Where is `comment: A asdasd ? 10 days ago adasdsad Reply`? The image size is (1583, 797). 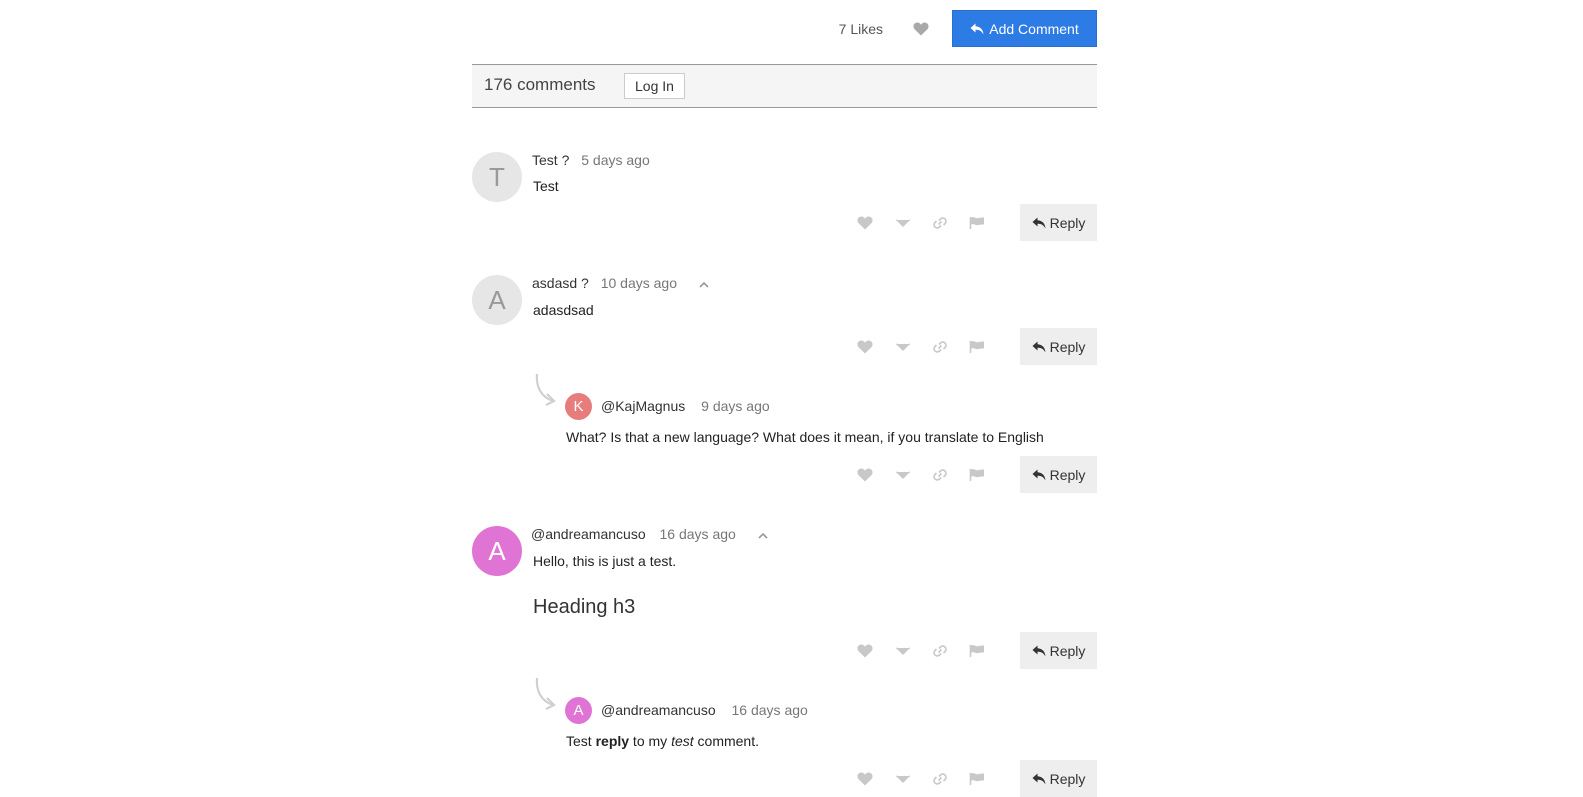 comment: A asdasd ? 10 days ago adasdsad Reply is located at coordinates (784, 320).